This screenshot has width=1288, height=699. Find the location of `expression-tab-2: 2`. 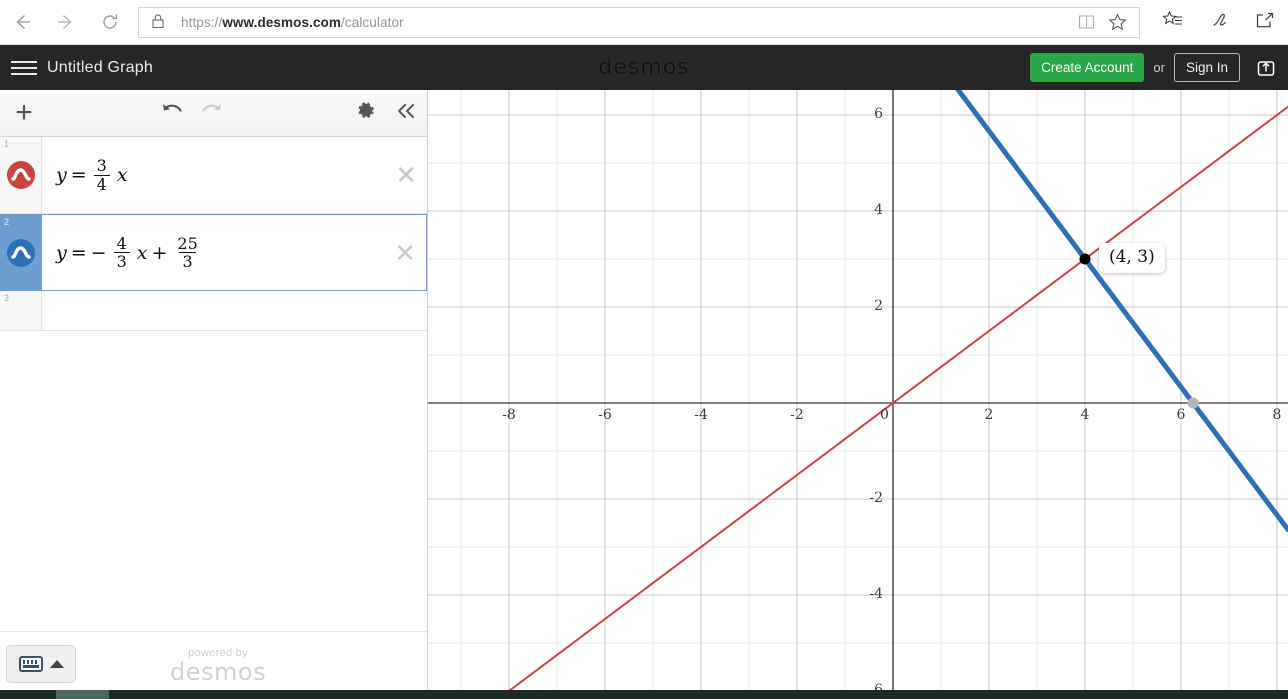

expression-tab-2: 2 is located at coordinates (21, 252).